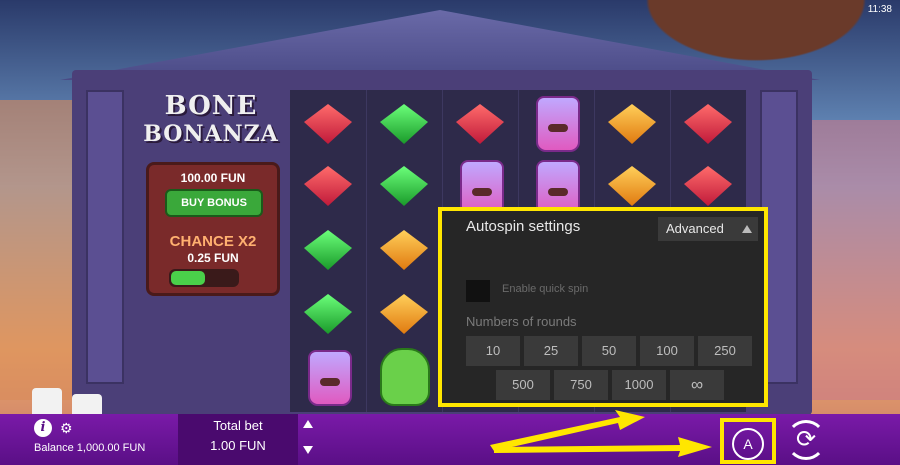 The width and height of the screenshot is (900, 465). What do you see at coordinates (493, 351) in the screenshot?
I see `round-button-10: 10` at bounding box center [493, 351].